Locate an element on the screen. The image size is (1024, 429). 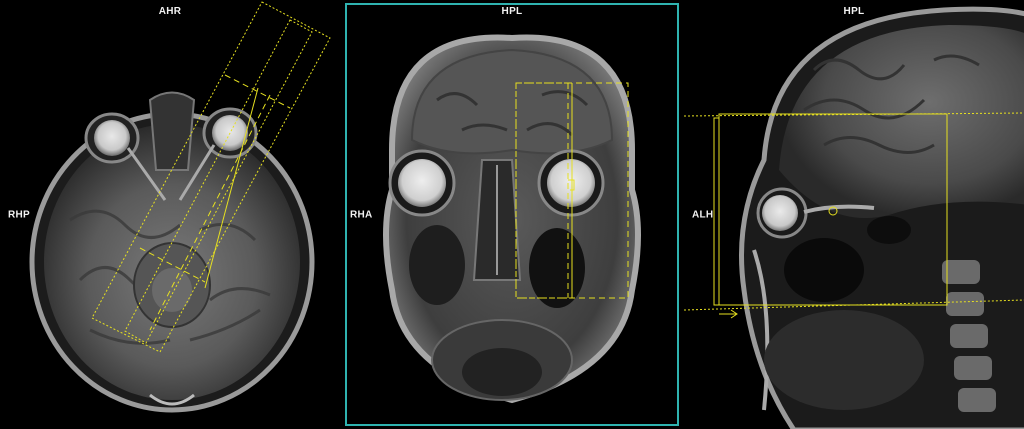
axial-orientation-left: RHP is located at coordinates (19, 214).